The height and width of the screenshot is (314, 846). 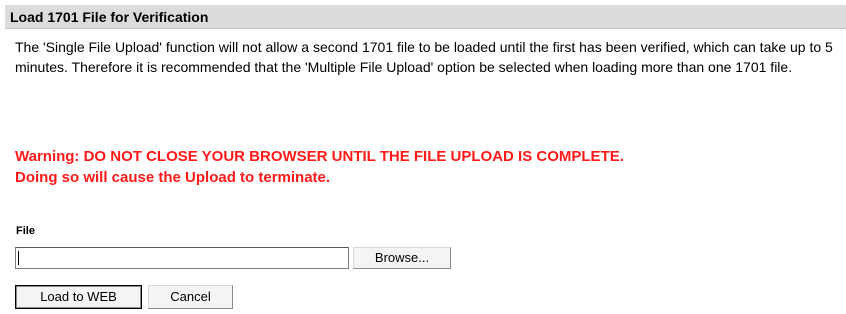 I want to click on cancel-button: Cancel, so click(x=190, y=297).